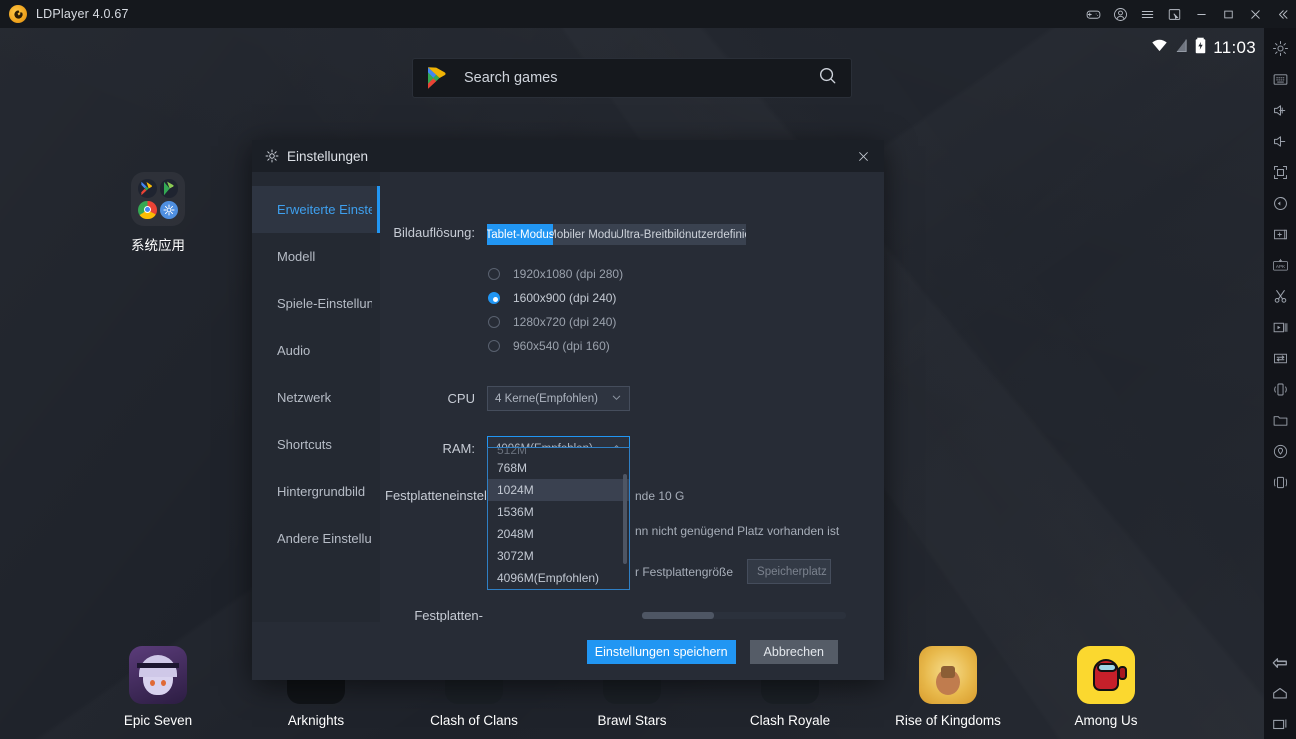  I want to click on cpu-select-value: 4 Kerne(Empfohlen), so click(546, 398).